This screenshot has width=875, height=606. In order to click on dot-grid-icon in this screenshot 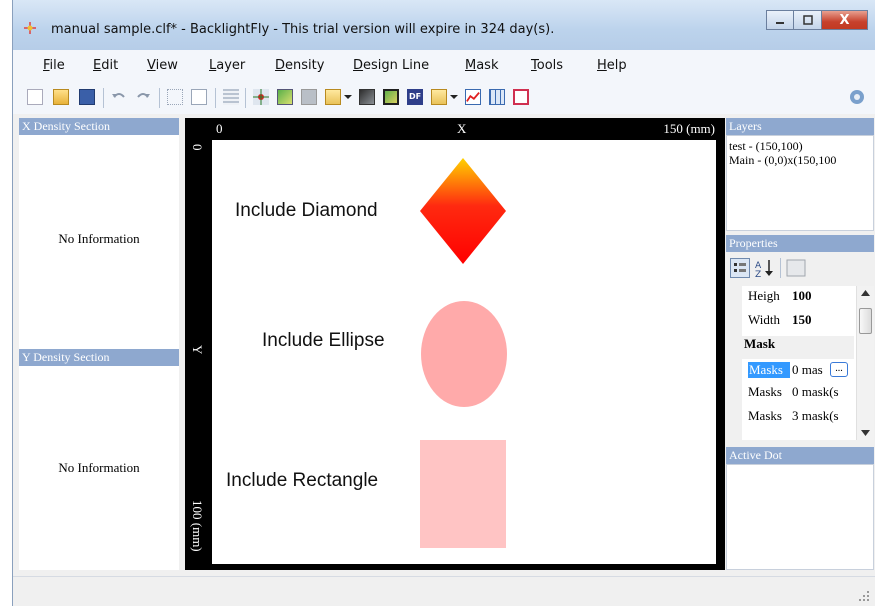, I will do `click(261, 97)`.